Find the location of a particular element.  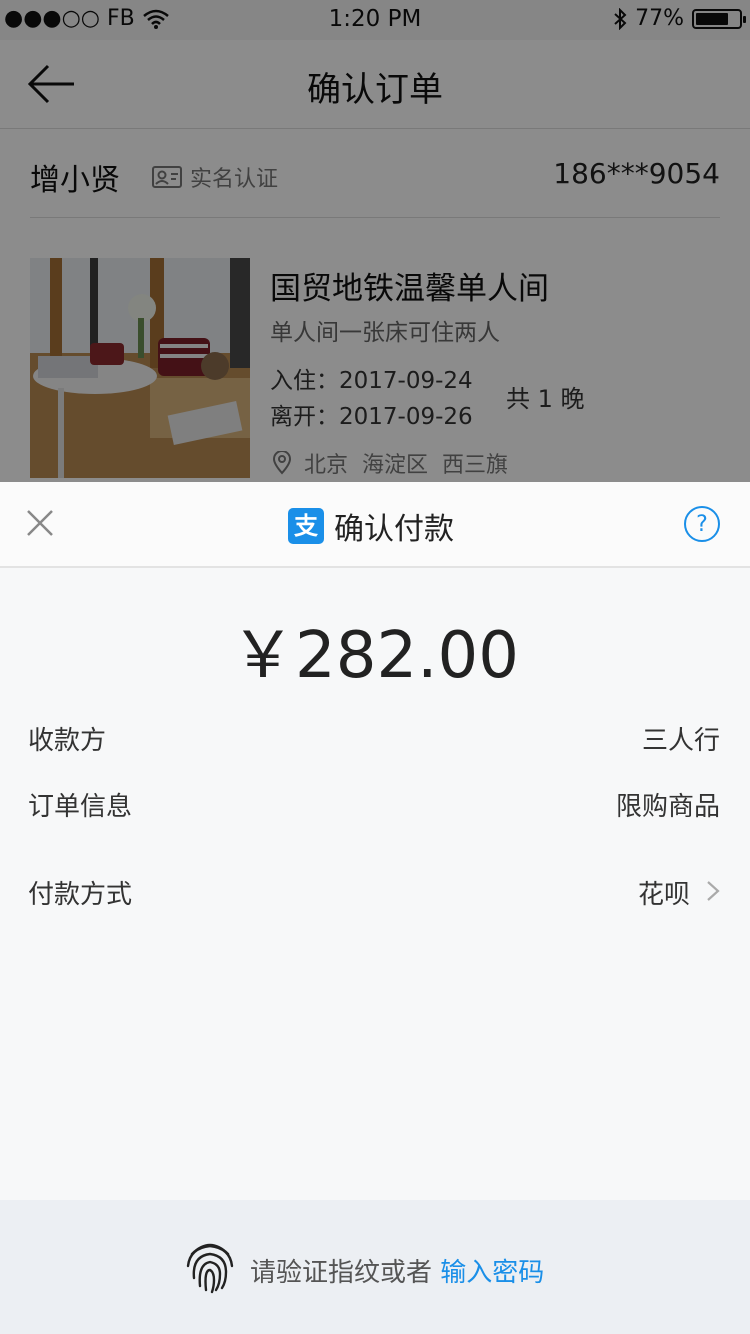

payee-label: 收款方 is located at coordinates (67, 741).